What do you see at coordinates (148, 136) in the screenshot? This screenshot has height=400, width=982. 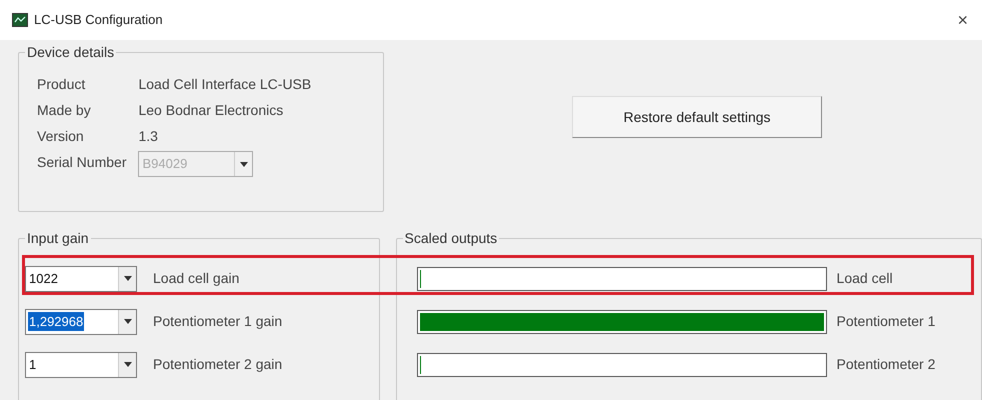 I see `field-value: 1.3` at bounding box center [148, 136].